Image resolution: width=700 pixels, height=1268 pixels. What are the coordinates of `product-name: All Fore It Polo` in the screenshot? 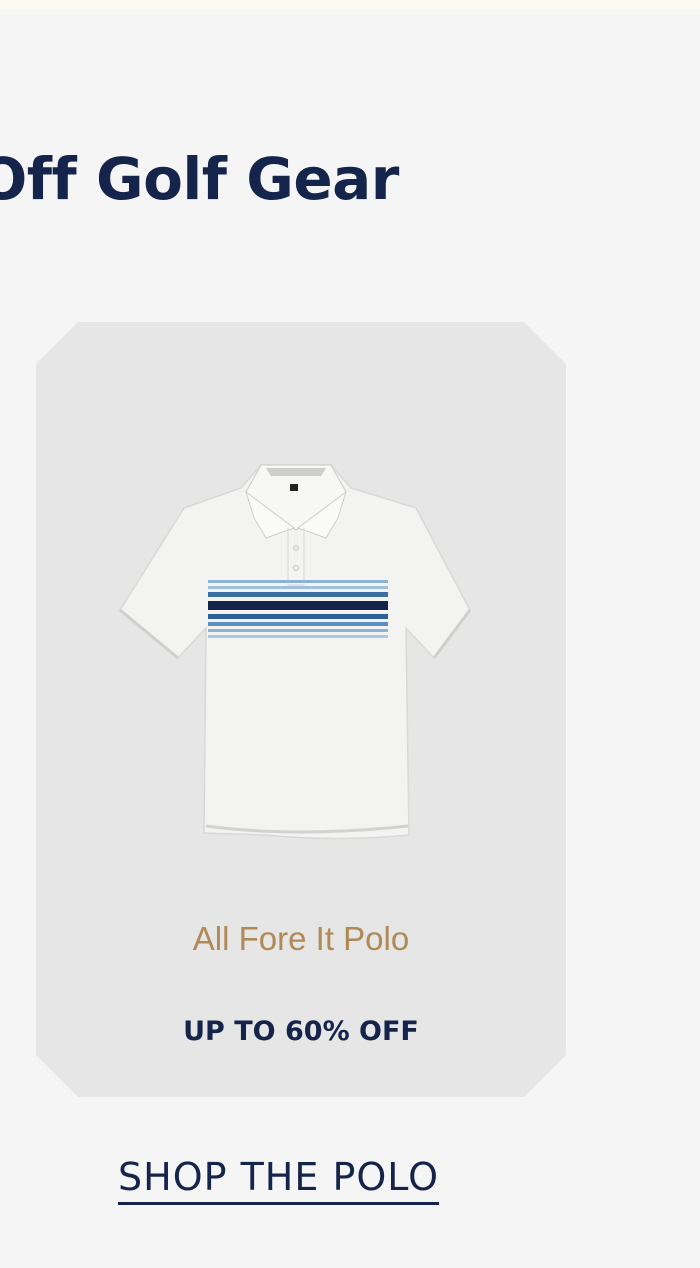 It's located at (301, 938).